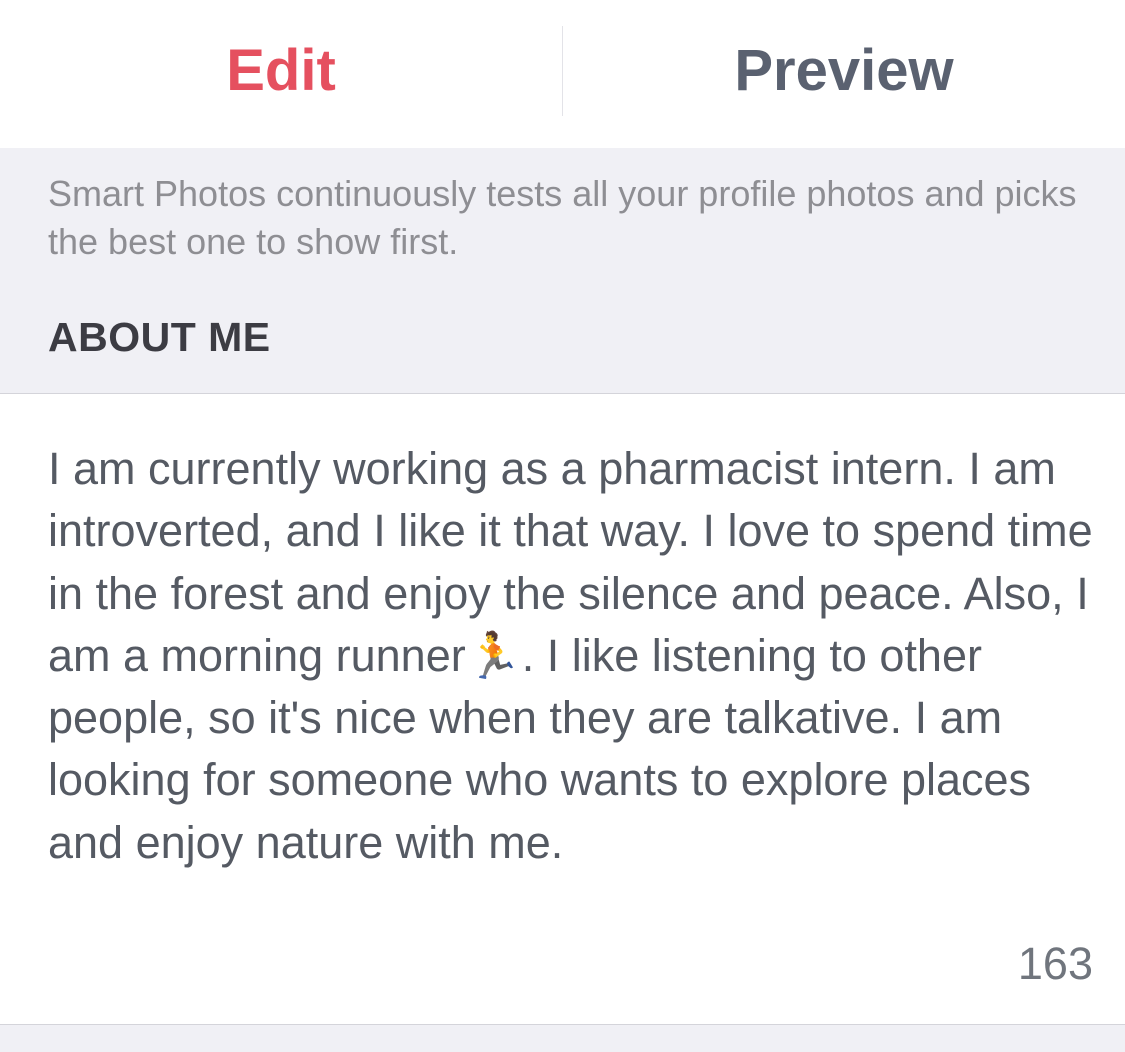  What do you see at coordinates (1055, 963) in the screenshot?
I see `remaining-char-count: 163` at bounding box center [1055, 963].